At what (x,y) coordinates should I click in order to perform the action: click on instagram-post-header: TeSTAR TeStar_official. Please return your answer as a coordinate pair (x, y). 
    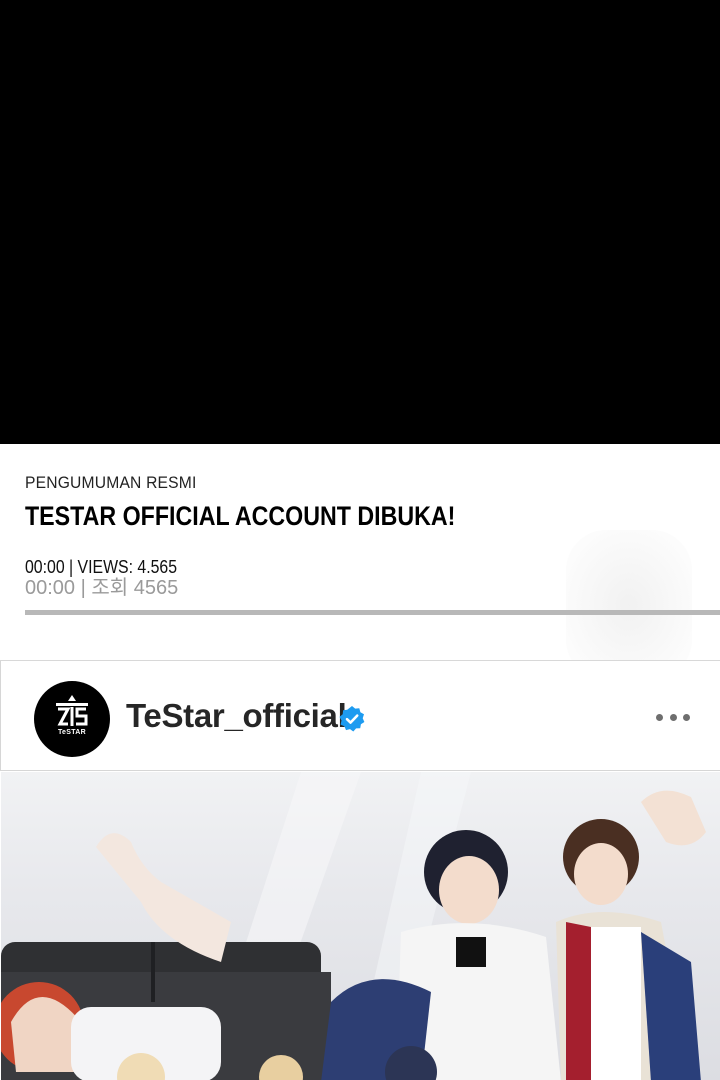
    Looking at the image, I should click on (360, 716).